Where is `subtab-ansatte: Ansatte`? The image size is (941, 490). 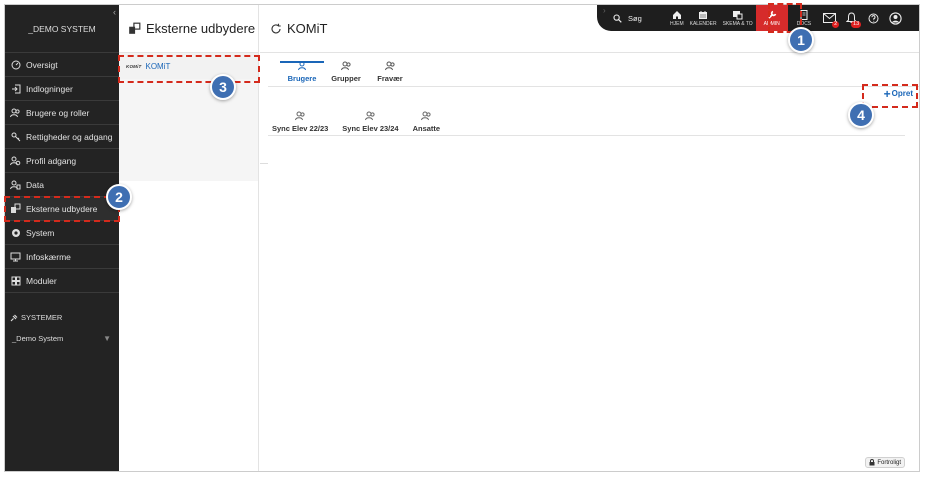
subtab-ansatte: Ansatte is located at coordinates (426, 122).